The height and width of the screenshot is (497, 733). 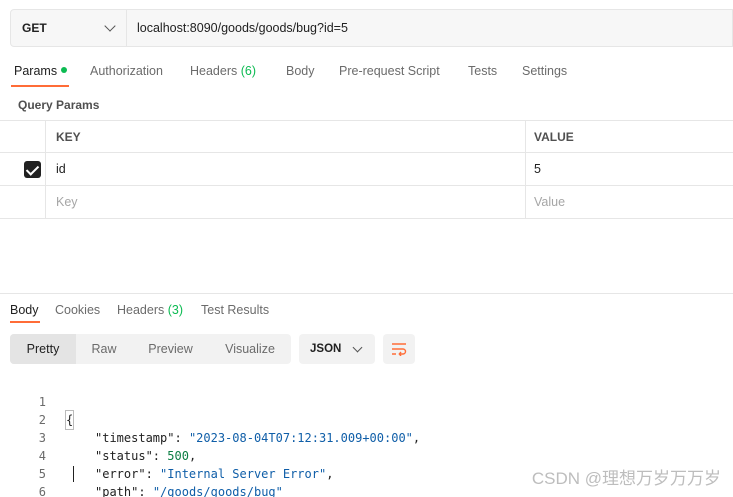 I want to click on tab-settings: Settings, so click(x=544, y=71).